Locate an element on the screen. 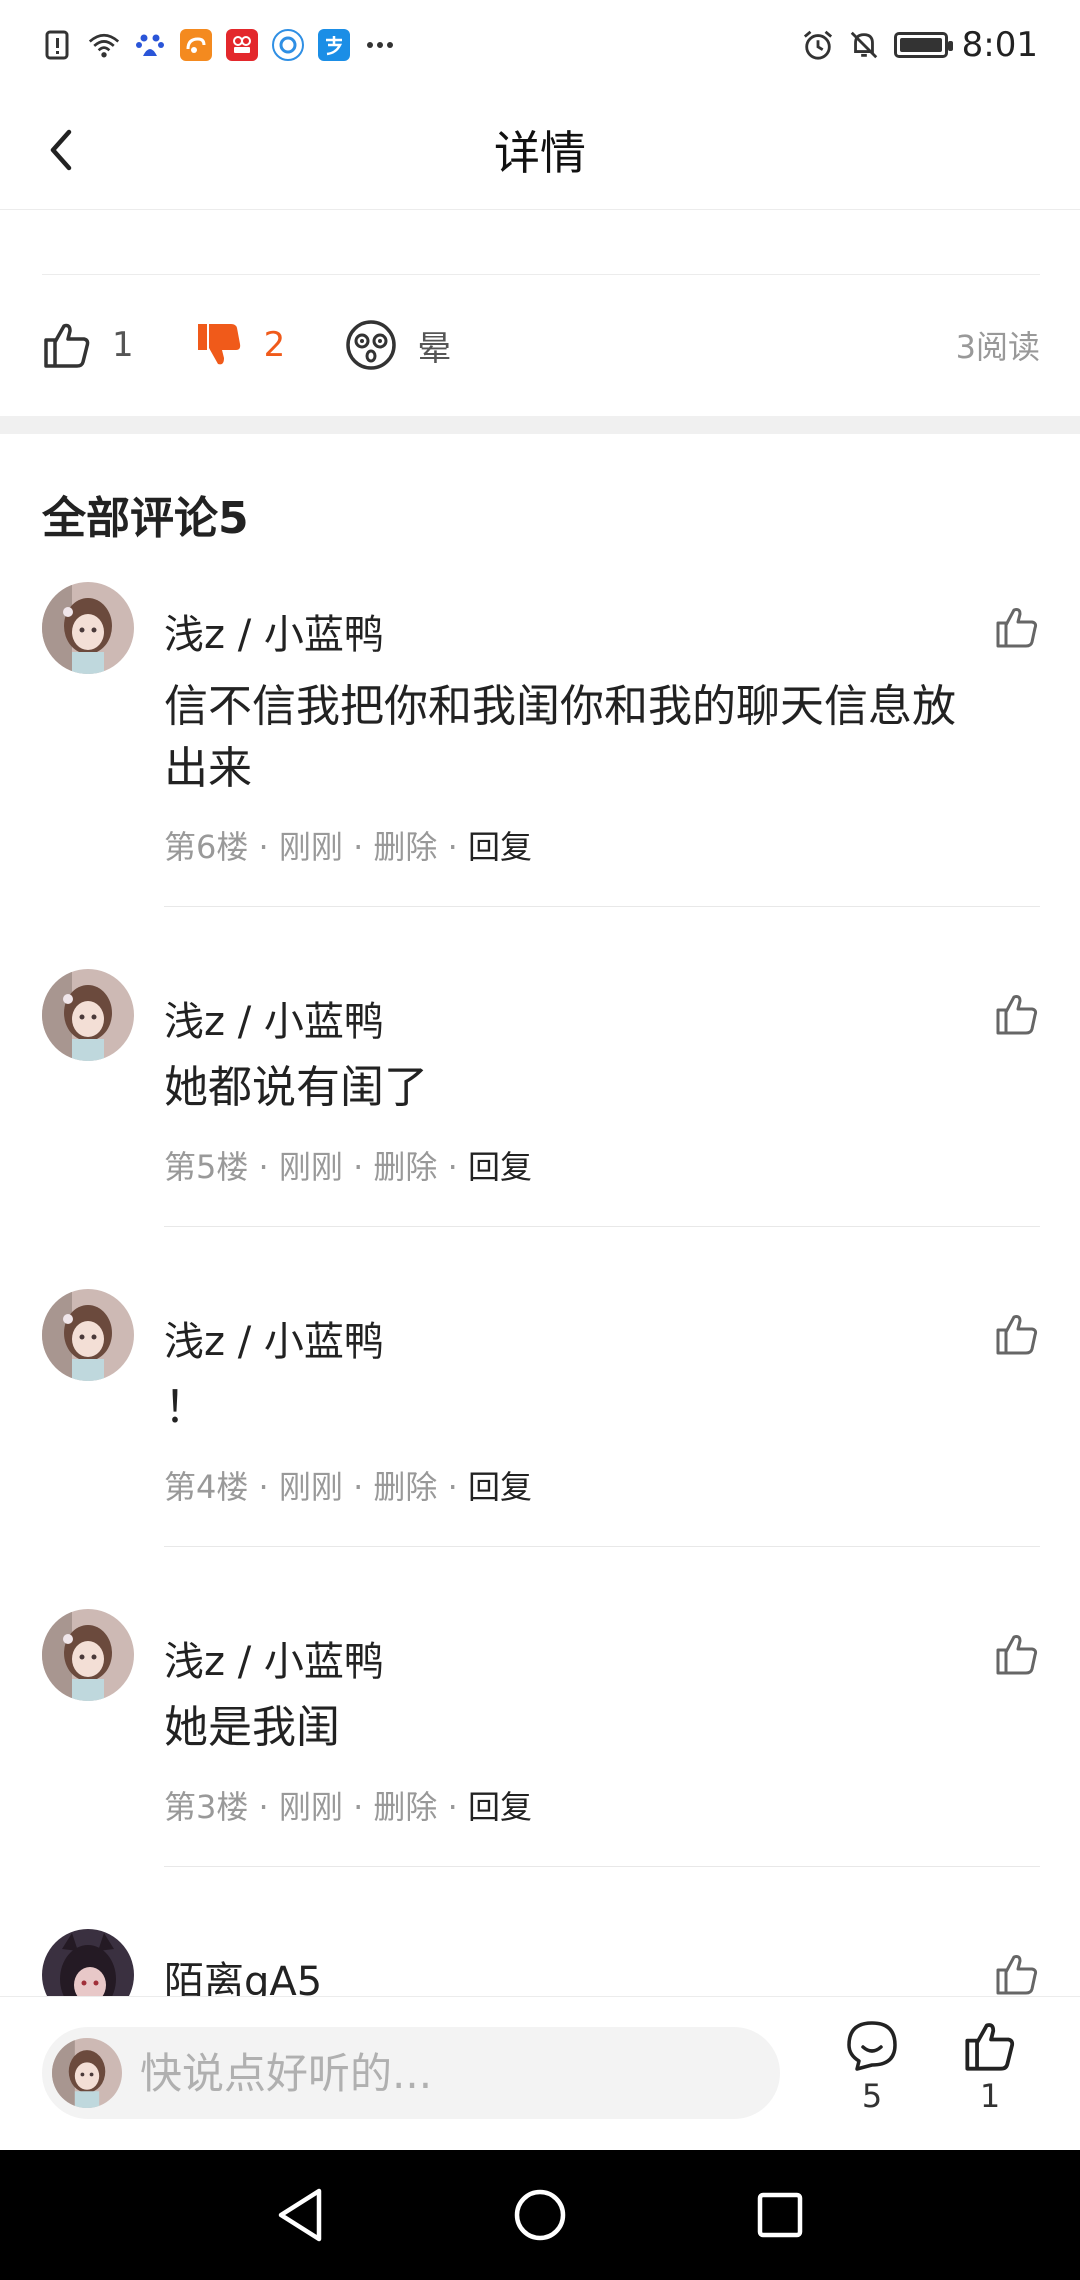 The height and width of the screenshot is (2280, 1080). mute-icon is located at coordinates (864, 45).